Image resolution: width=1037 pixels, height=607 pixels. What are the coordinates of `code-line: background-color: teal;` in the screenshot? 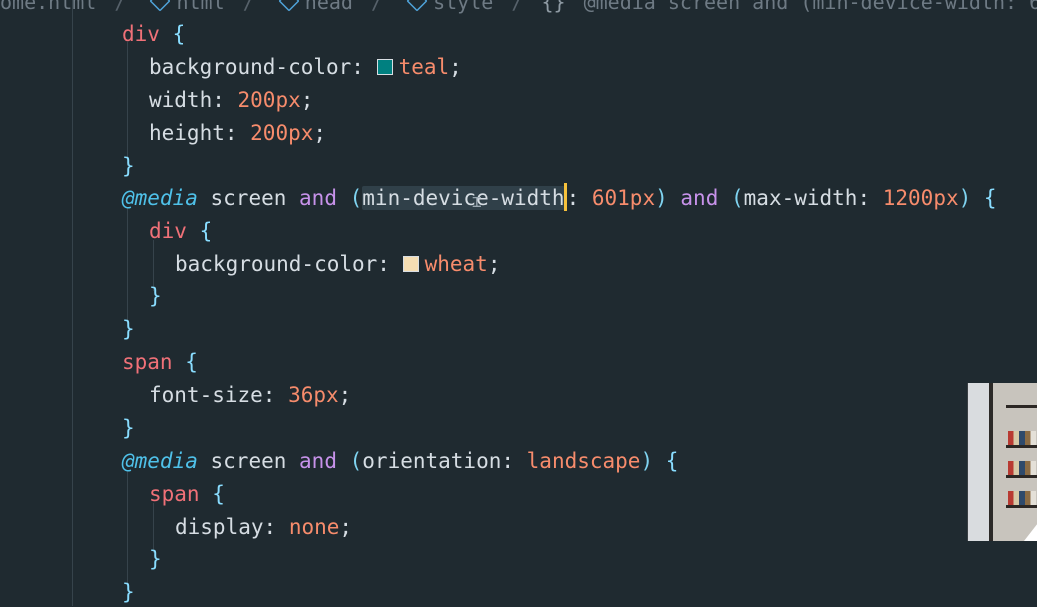 It's located at (305, 67).